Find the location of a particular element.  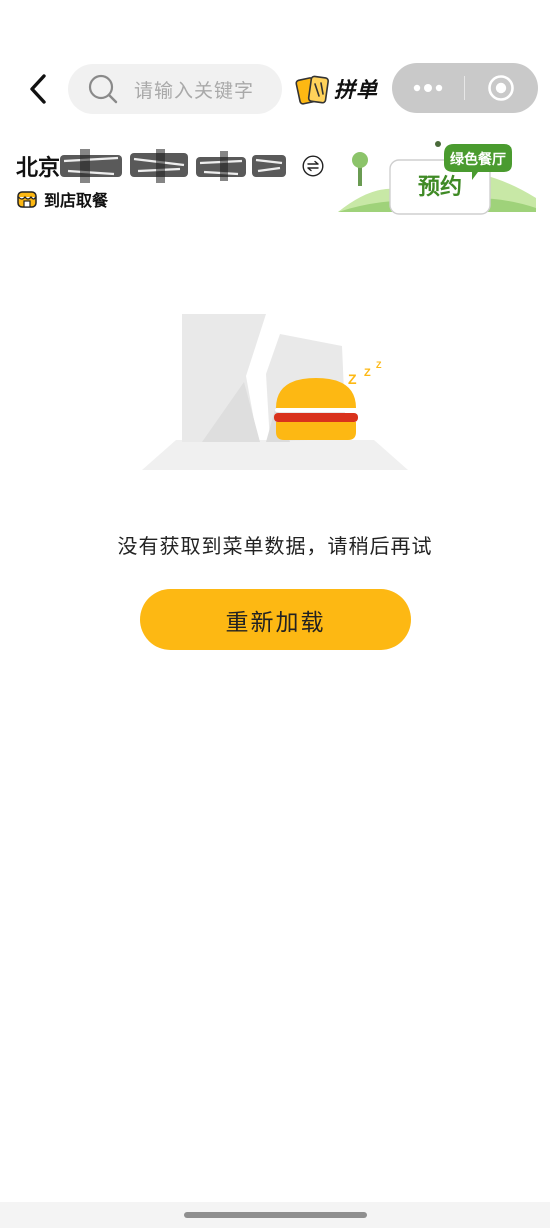

top-nav-bar: 请输入关键字 拼单 is located at coordinates (275, 89).